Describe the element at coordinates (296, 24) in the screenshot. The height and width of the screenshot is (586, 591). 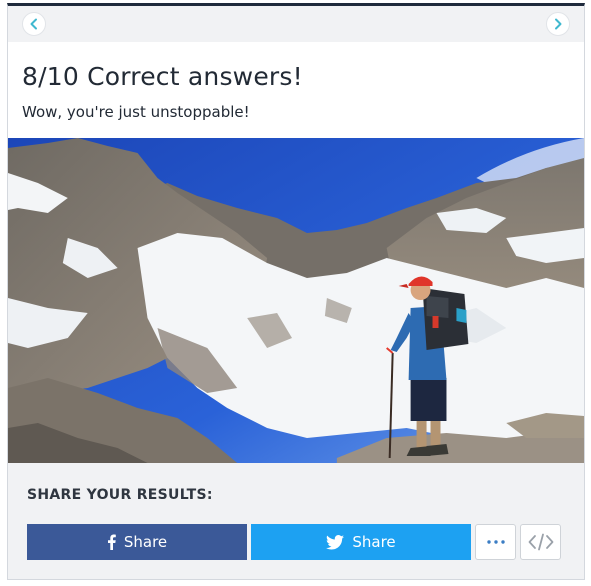
I see `quiz-navigation` at that location.